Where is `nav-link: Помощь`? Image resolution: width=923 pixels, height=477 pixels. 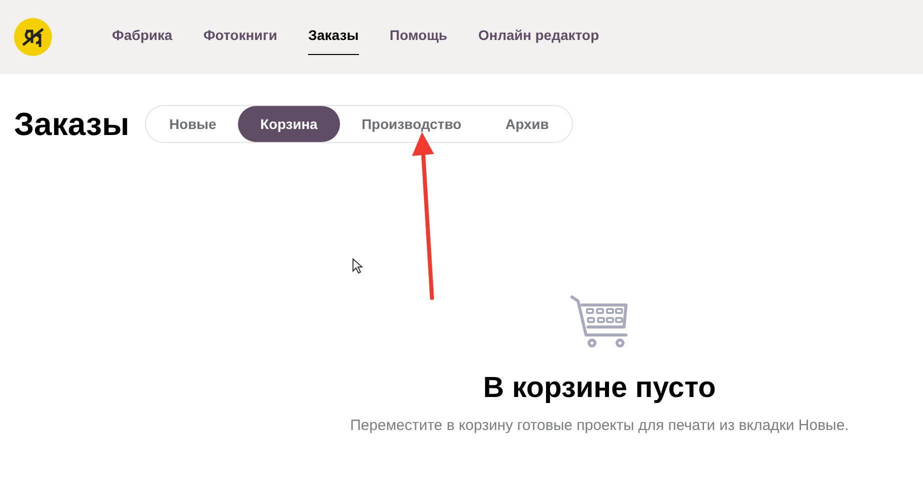
nav-link: Помощь is located at coordinates (419, 37).